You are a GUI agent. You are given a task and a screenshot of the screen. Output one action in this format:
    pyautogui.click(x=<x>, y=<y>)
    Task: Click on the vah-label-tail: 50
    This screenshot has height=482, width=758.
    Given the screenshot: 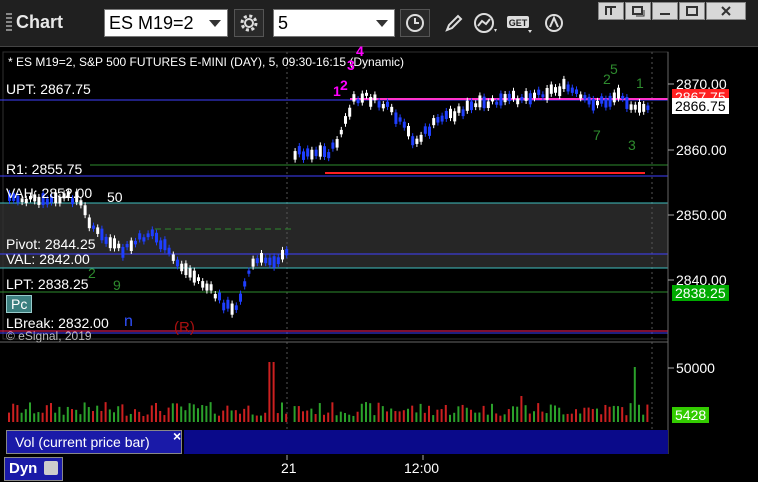 What is the action you would take?
    pyautogui.click(x=115, y=197)
    